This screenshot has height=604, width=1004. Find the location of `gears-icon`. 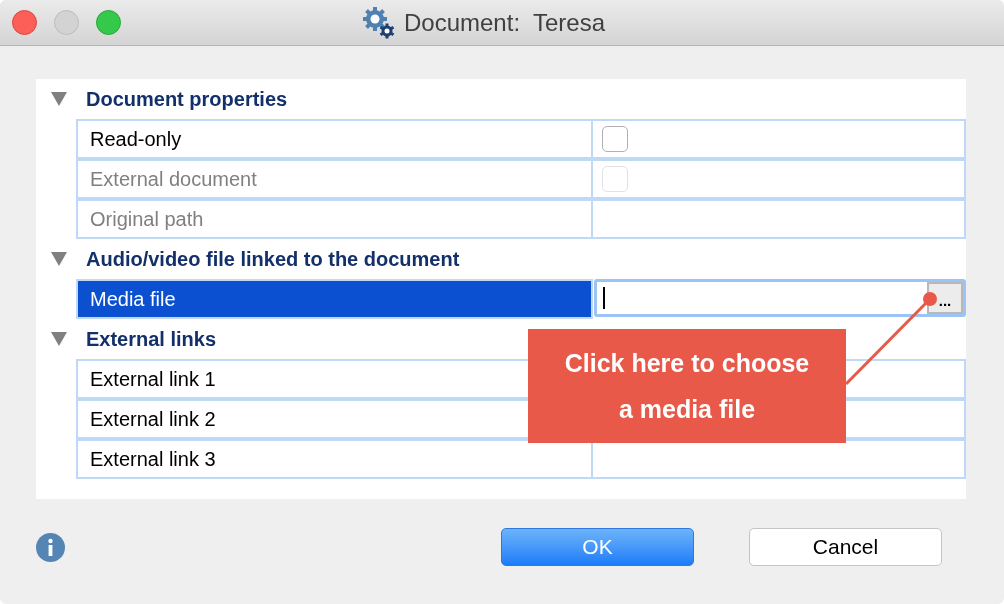

gears-icon is located at coordinates (379, 23).